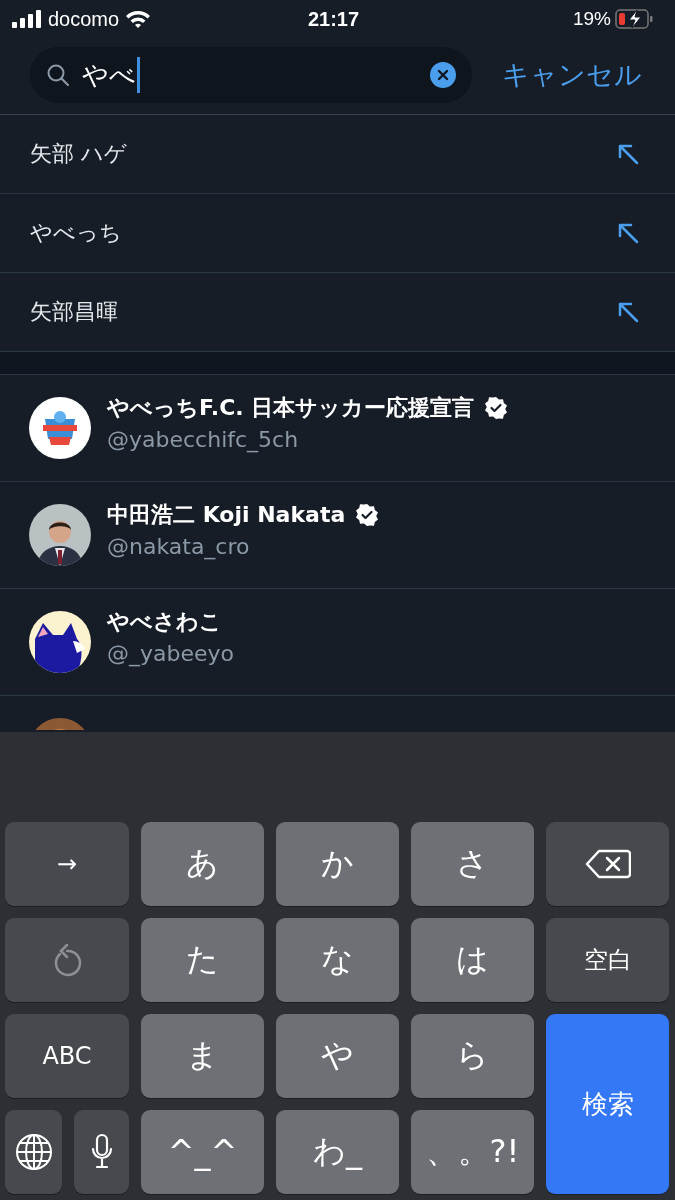  I want to click on keyboard-key: な, so click(337, 960).